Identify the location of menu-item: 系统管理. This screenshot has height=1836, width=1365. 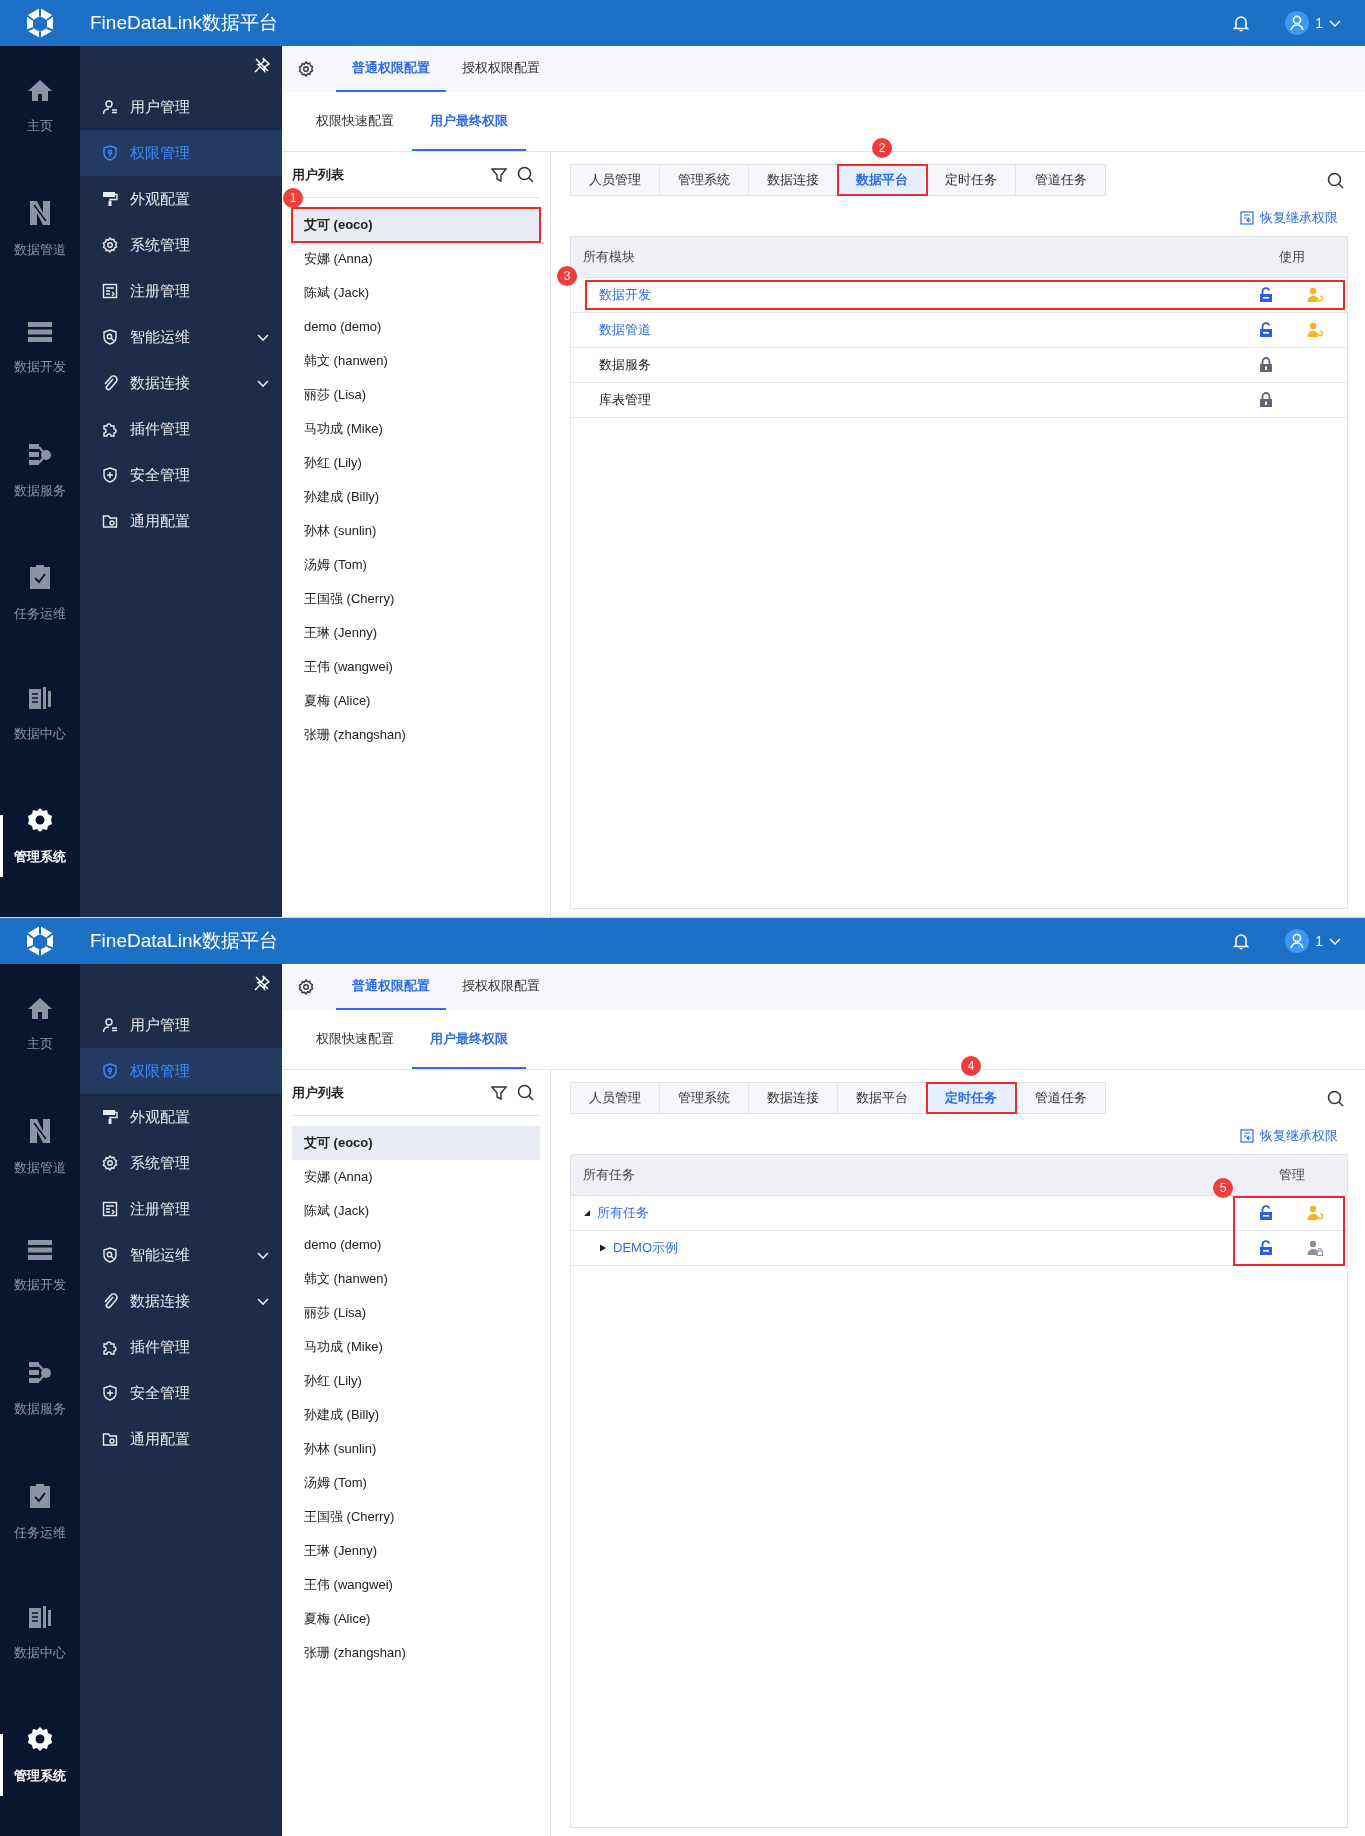
(181, 245).